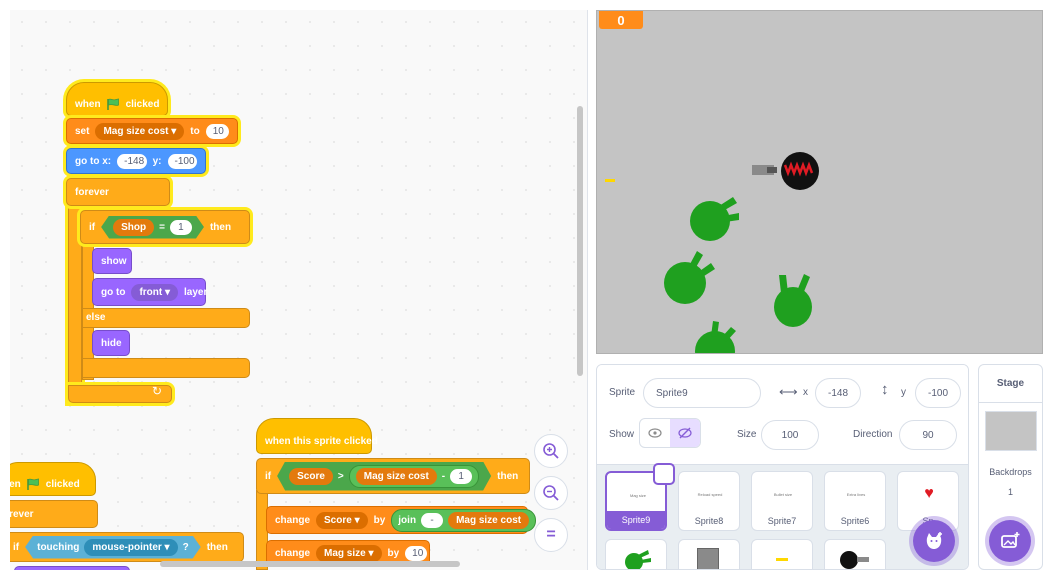  I want to click on sprite-tile-name: Sprite7, so click(782, 521).